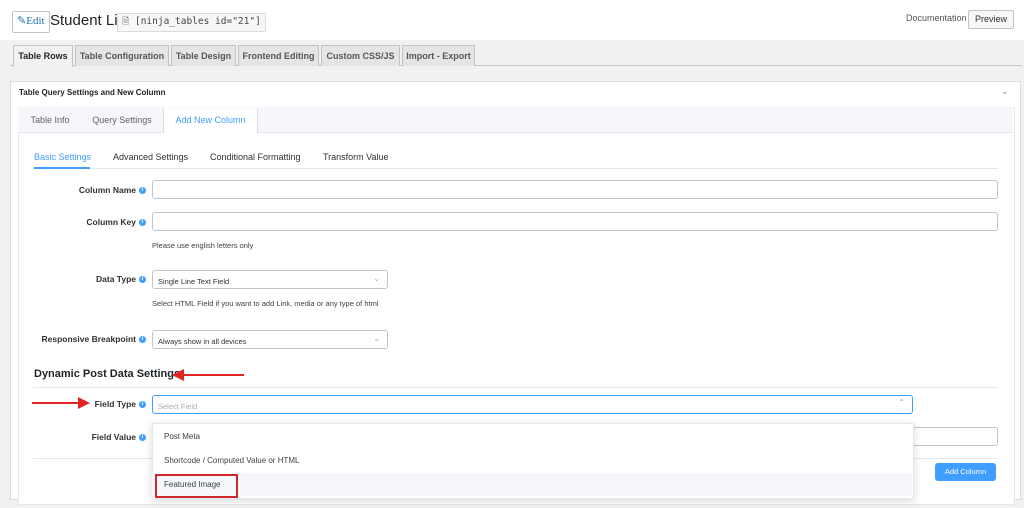  What do you see at coordinates (191, 22) in the screenshot?
I see `shortcode-badge: 🗎 [ninja_tables id="21"]` at bounding box center [191, 22].